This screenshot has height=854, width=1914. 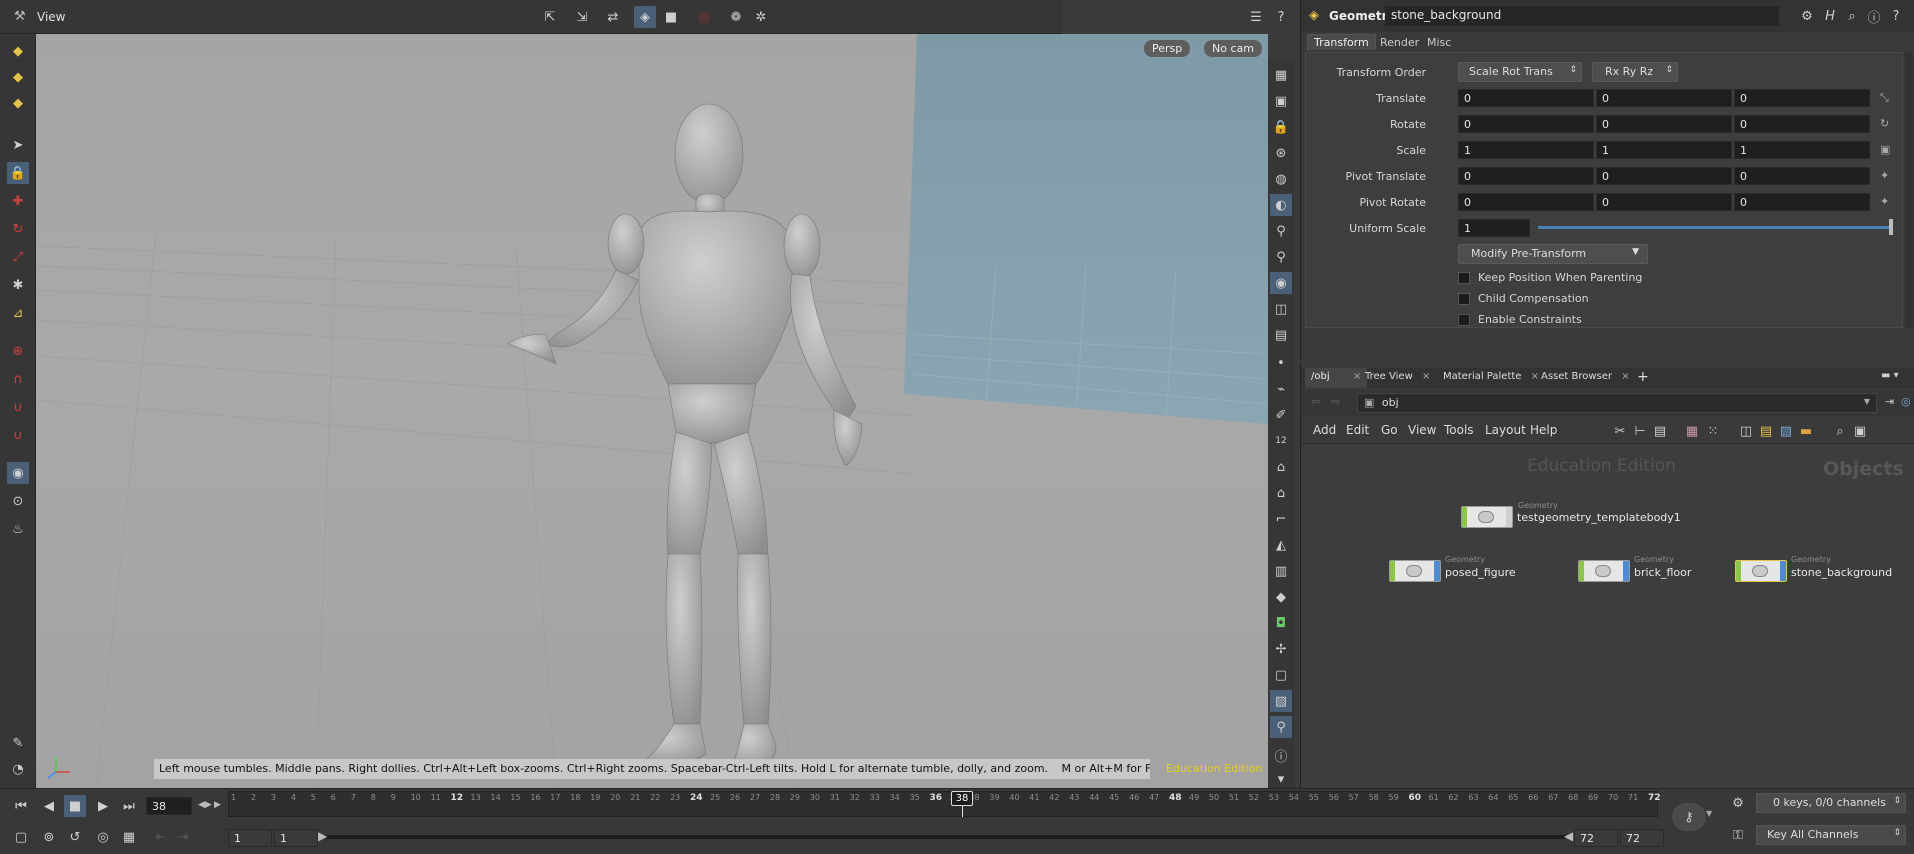 I want to click on range-start-field-2: 1, so click(x=296, y=838).